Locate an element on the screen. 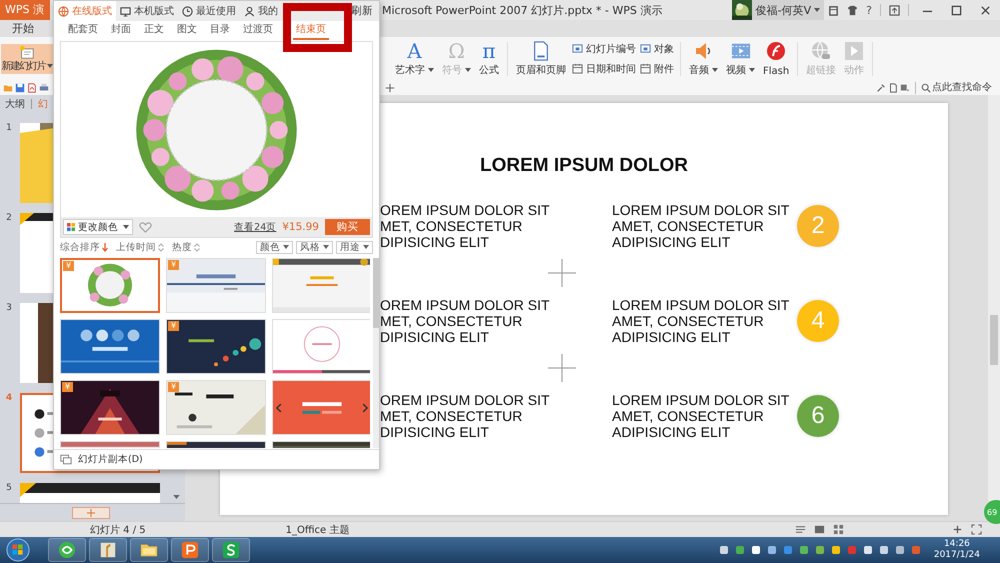  ribbon-button: 日期和时间 is located at coordinates (604, 69).